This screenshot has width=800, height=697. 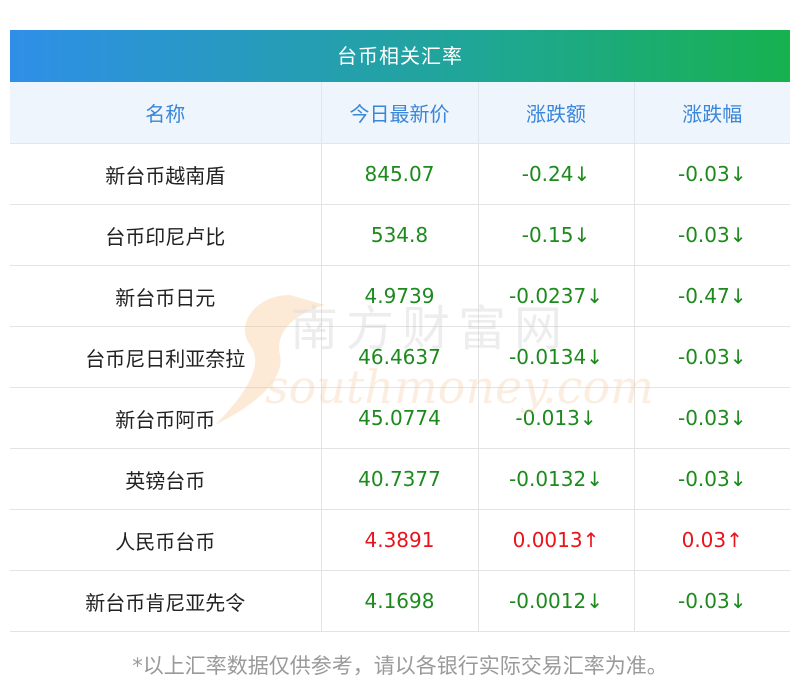 I want to click on pair-name: 台币印尼卢比, so click(x=166, y=235).